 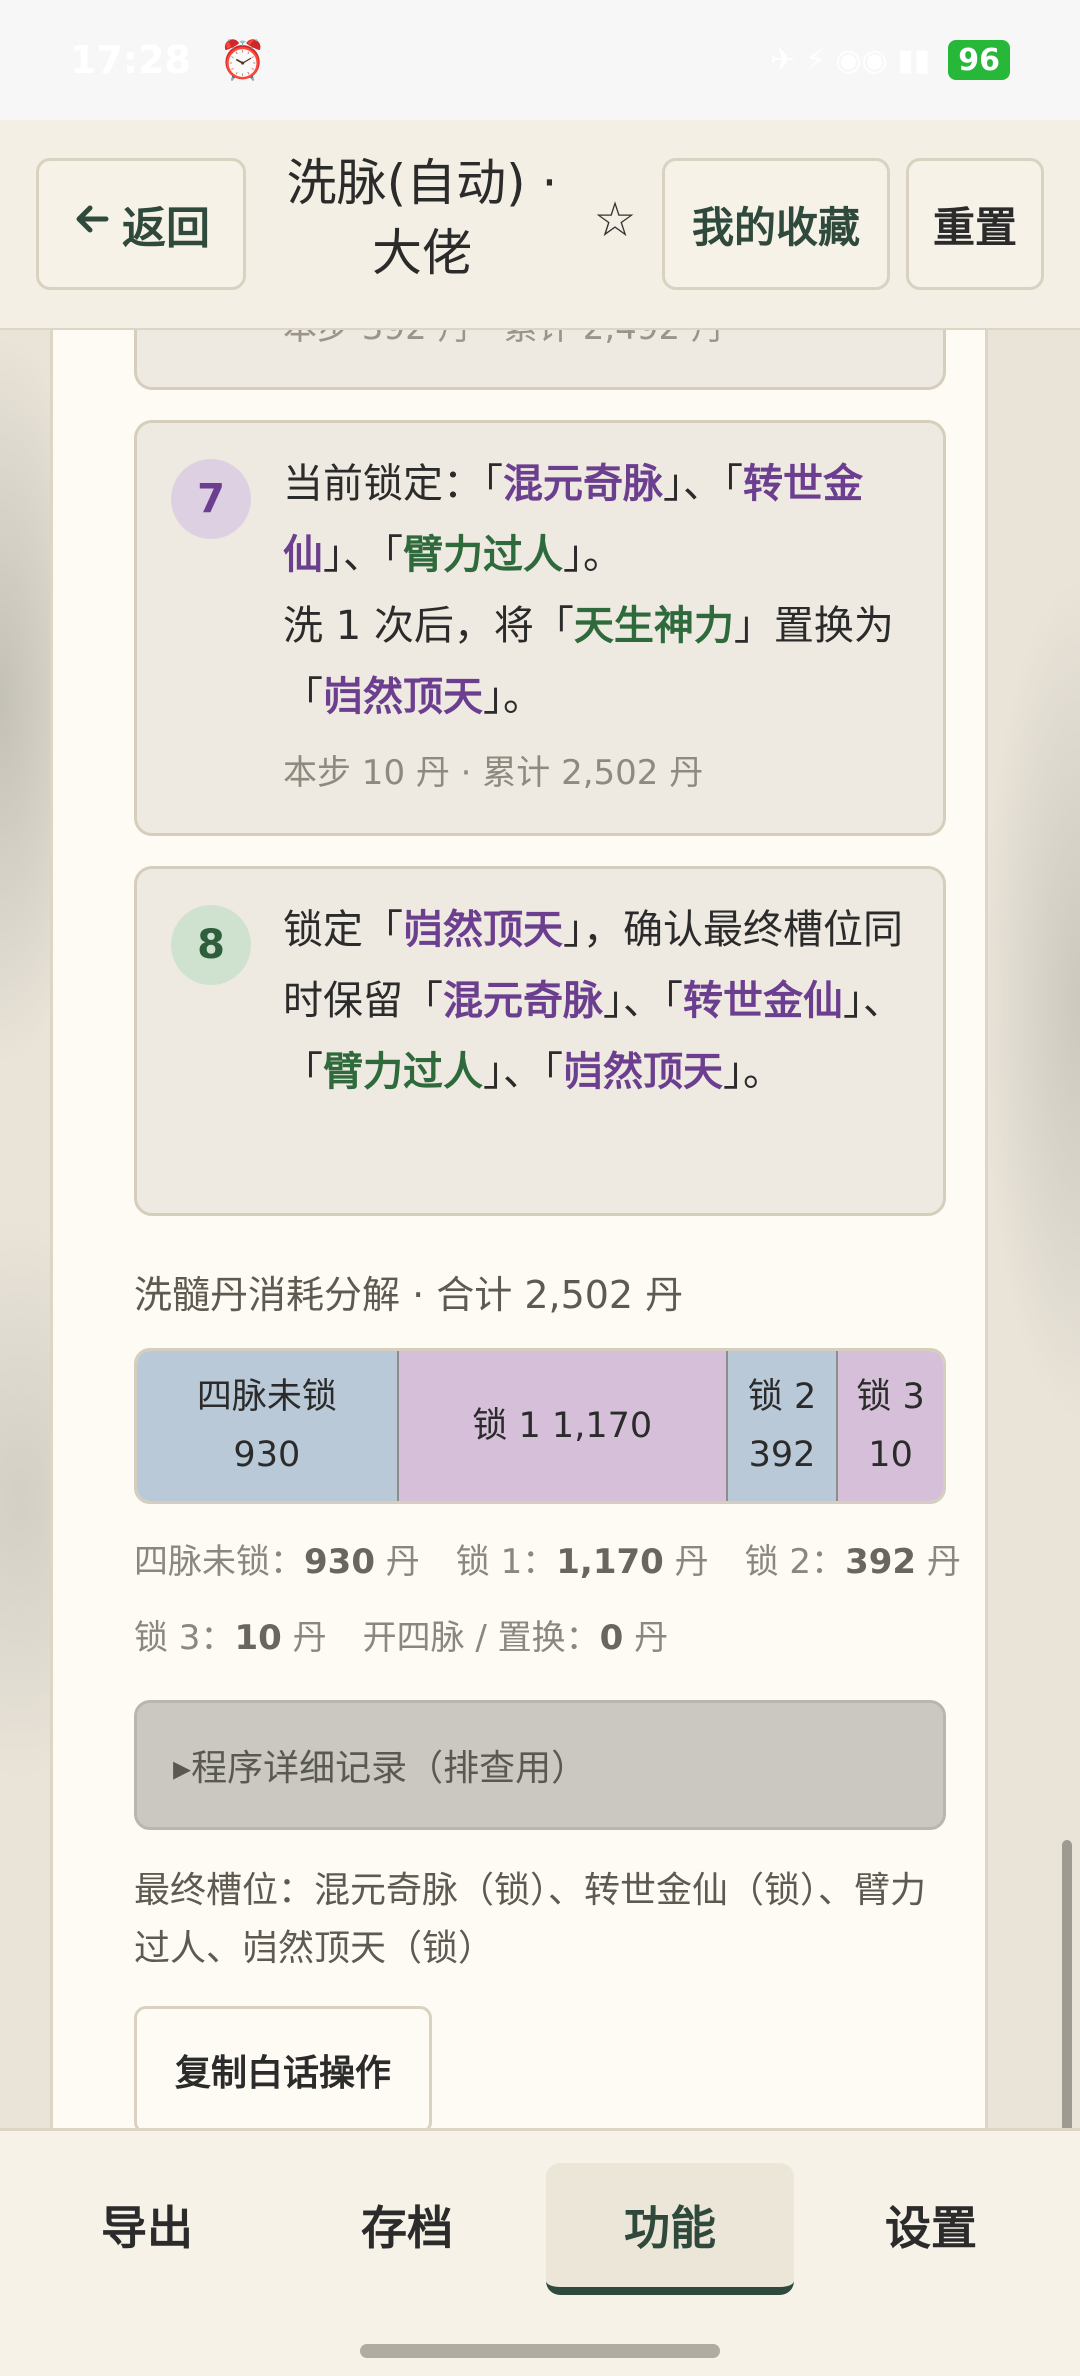 What do you see at coordinates (506, 1562) in the screenshot?
I see `legend-label: 锁 1：` at bounding box center [506, 1562].